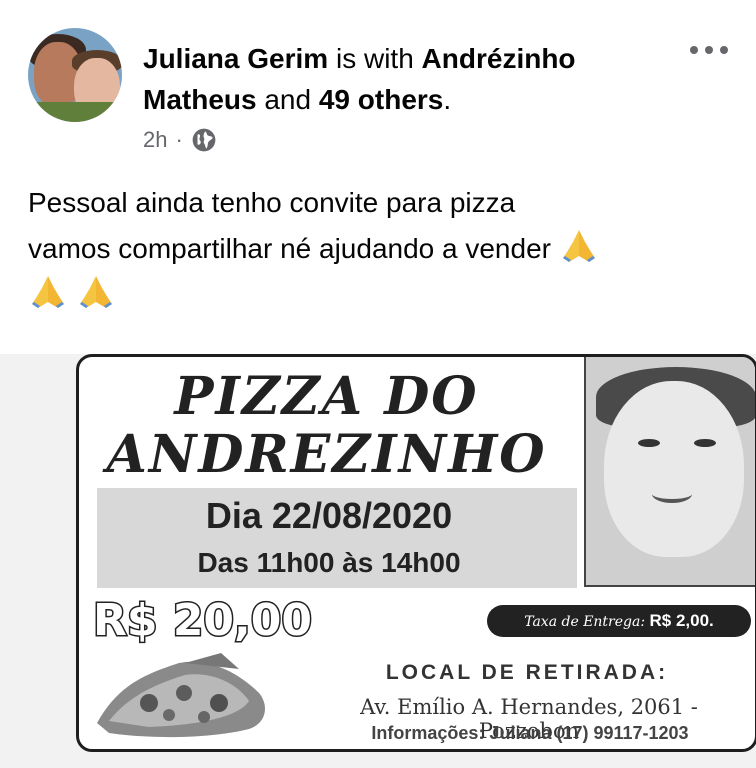  What do you see at coordinates (585, 622) in the screenshot?
I see `delivery-label: Taxa de Entrega:` at bounding box center [585, 622].